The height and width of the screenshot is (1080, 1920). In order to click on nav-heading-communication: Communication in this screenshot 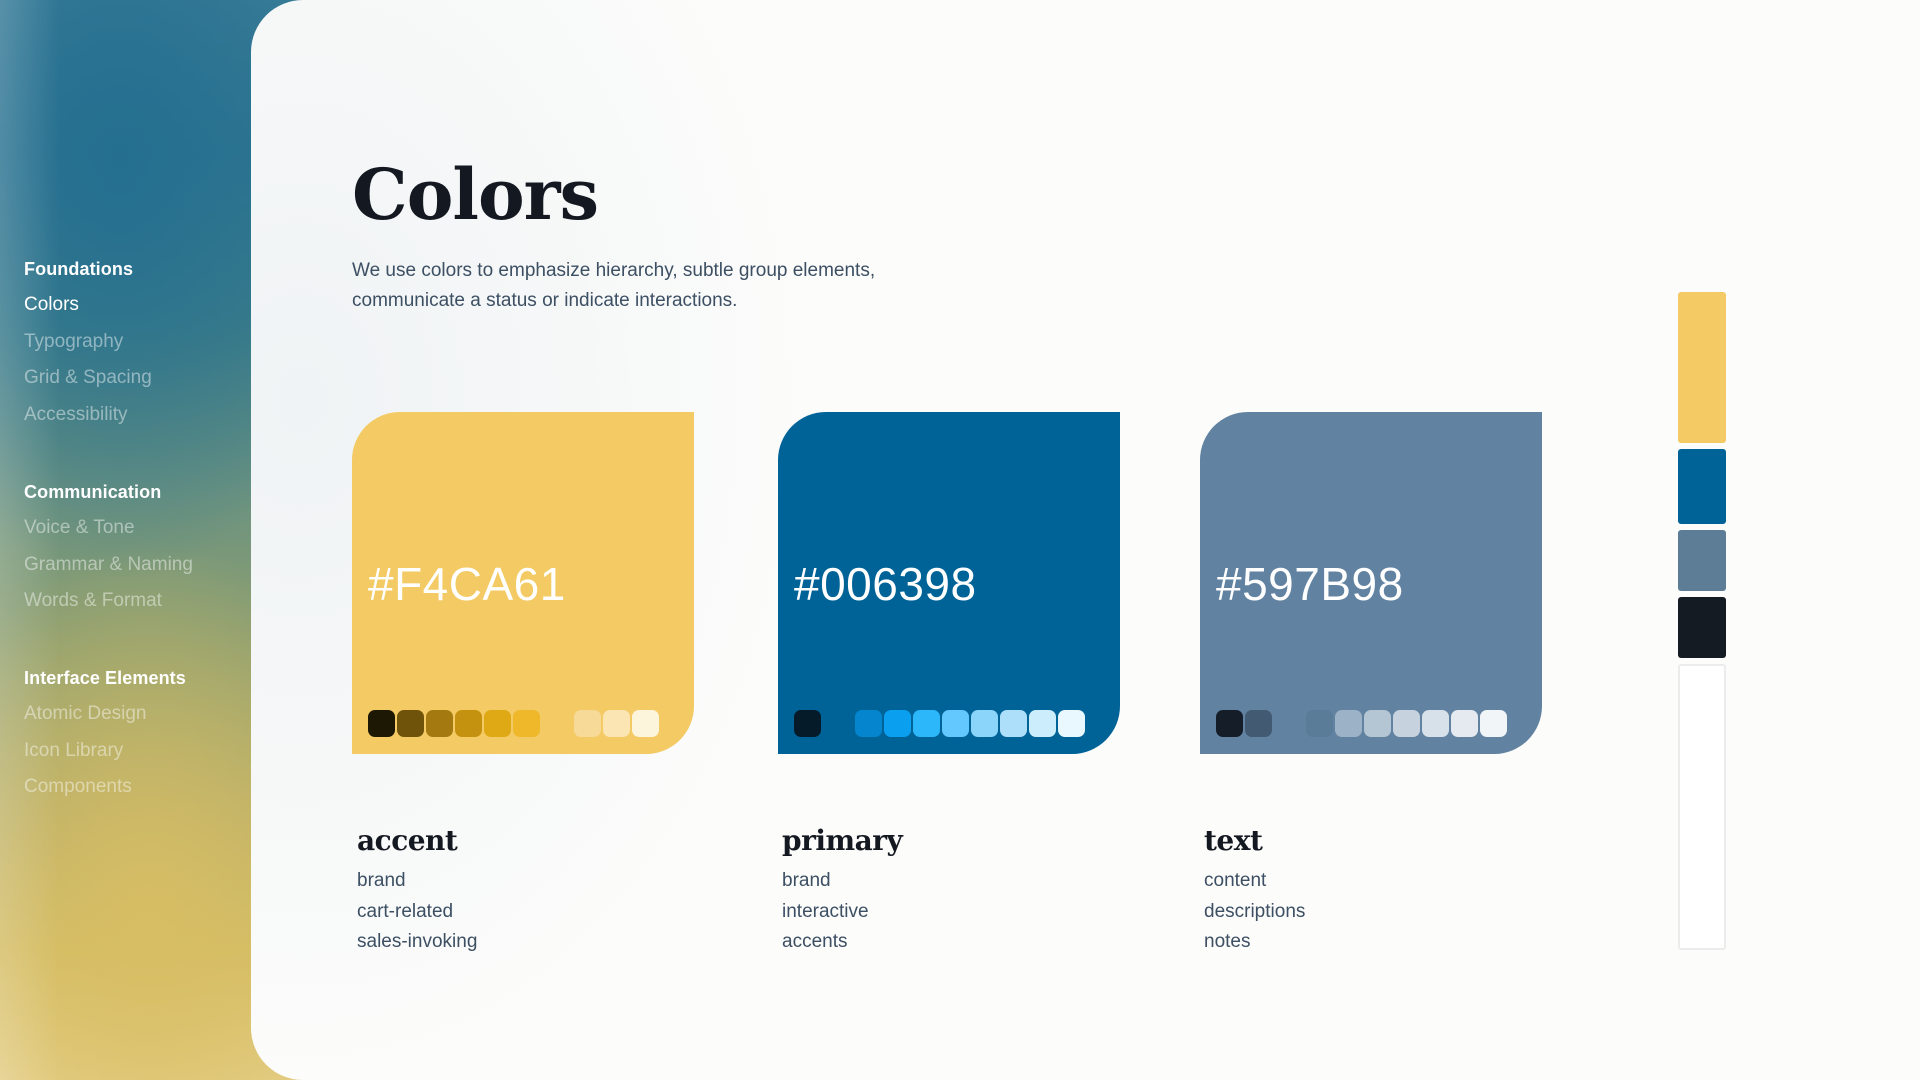, I will do `click(93, 492)`.